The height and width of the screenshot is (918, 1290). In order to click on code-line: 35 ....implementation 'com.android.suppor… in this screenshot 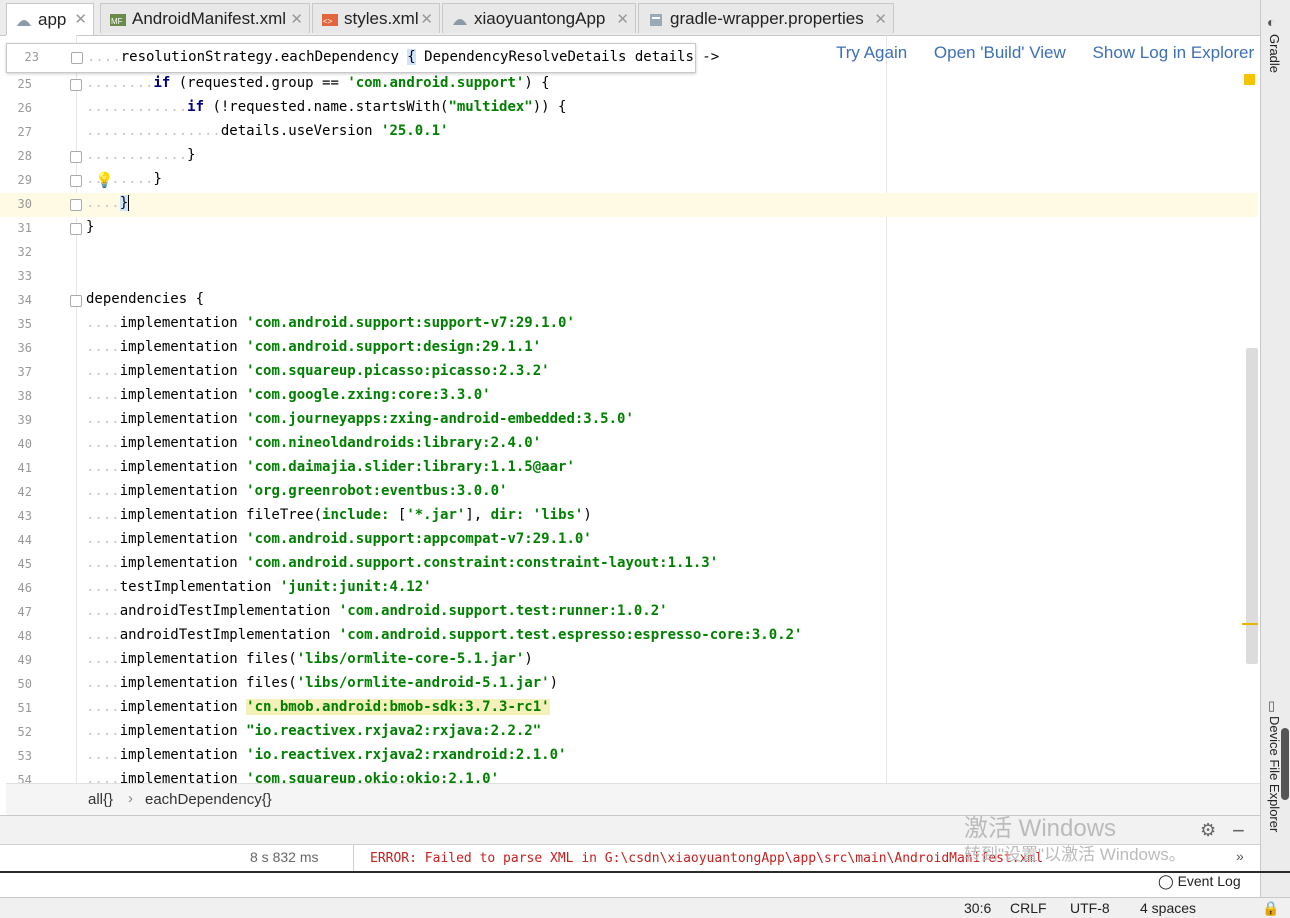, I will do `click(296, 323)`.